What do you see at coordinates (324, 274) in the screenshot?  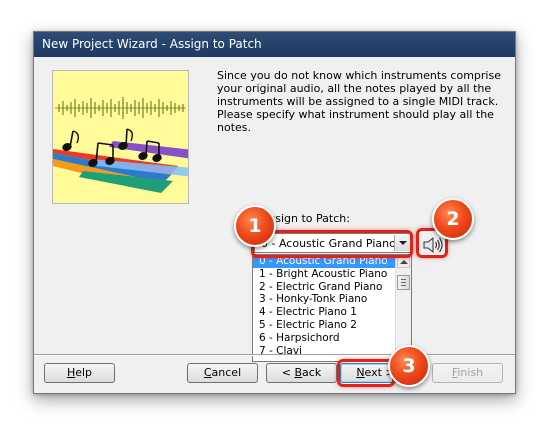 I see `patch-option: 1 - Bright Acoustic Piano` at bounding box center [324, 274].